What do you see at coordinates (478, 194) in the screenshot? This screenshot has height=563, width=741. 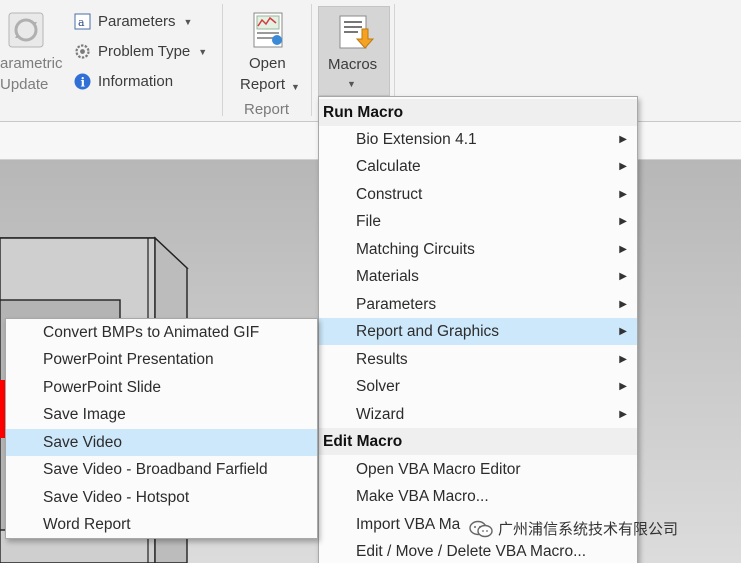 I see `menu-item-construct: Construct ▶` at bounding box center [478, 194].